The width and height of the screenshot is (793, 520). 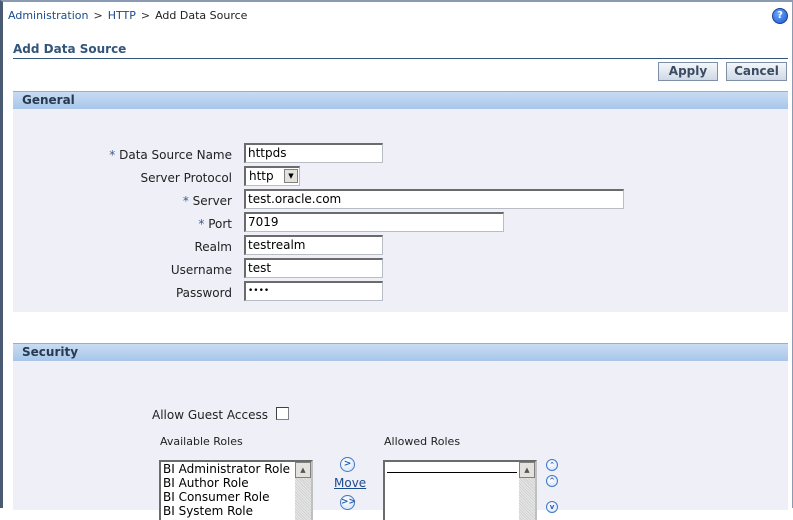 What do you see at coordinates (313, 291) in the screenshot?
I see `password-input: ••••` at bounding box center [313, 291].